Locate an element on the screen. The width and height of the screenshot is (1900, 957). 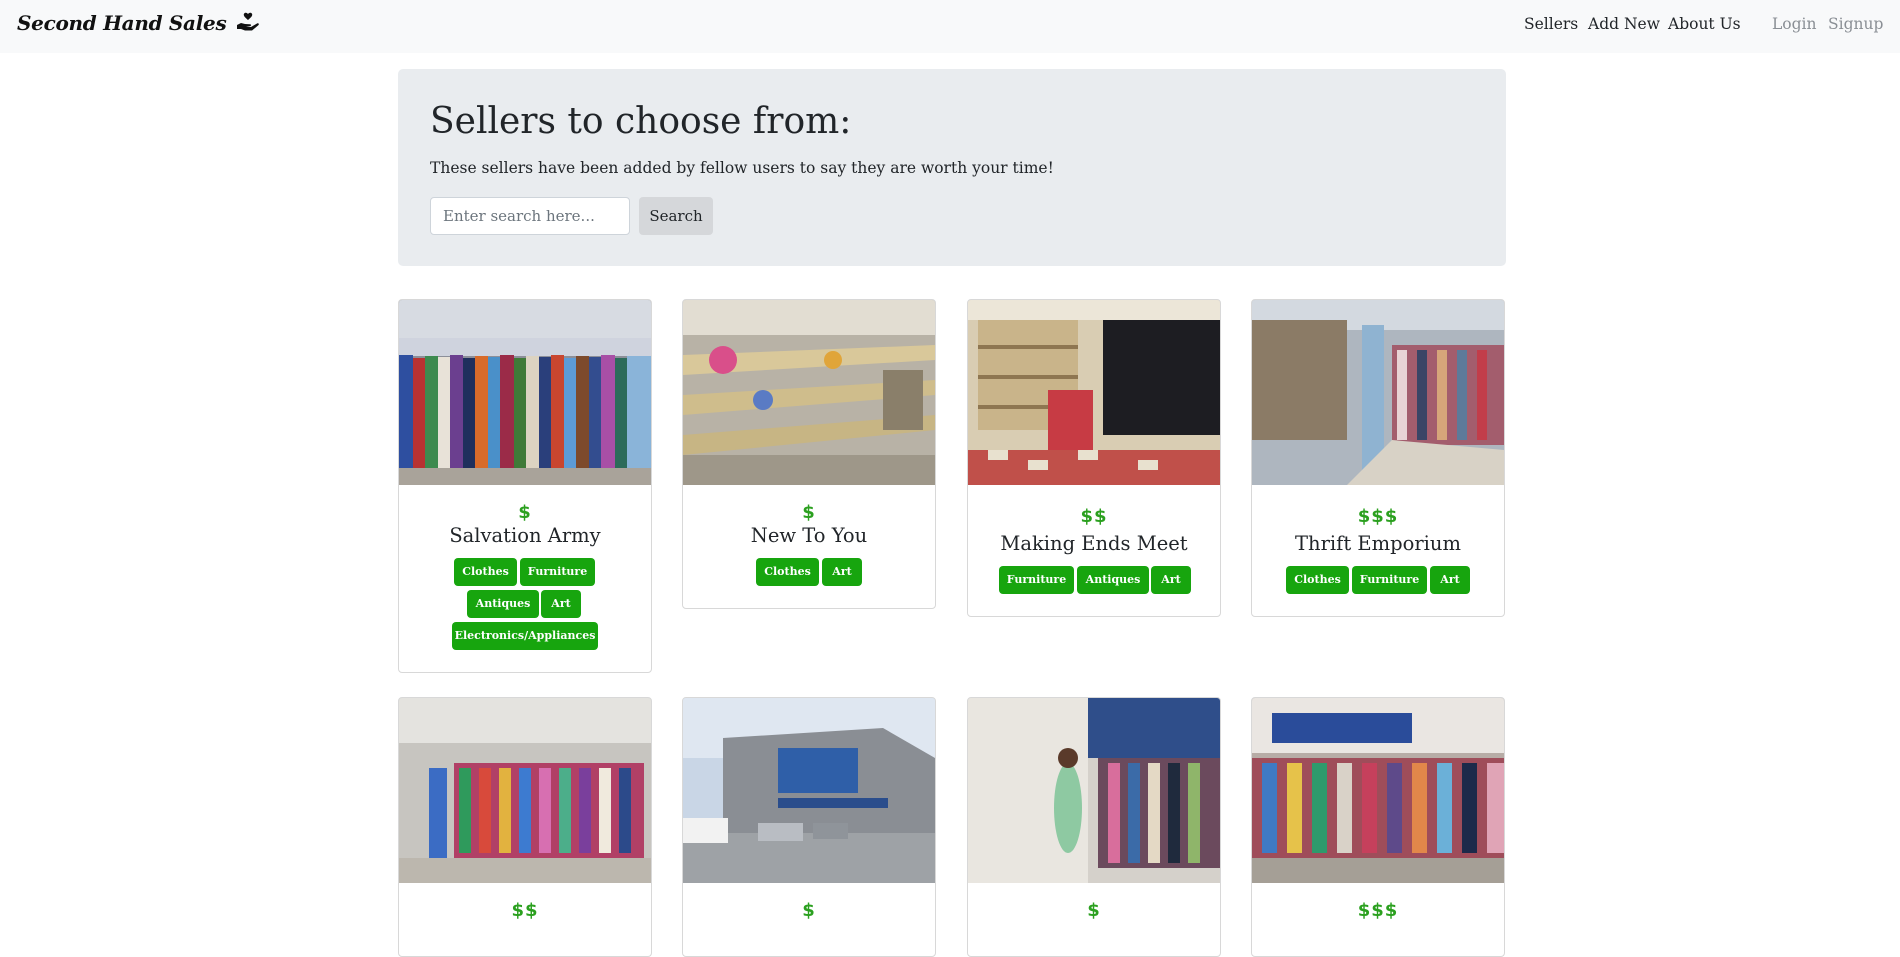
brand-name: Second Hand Sales is located at coordinates (122, 23).